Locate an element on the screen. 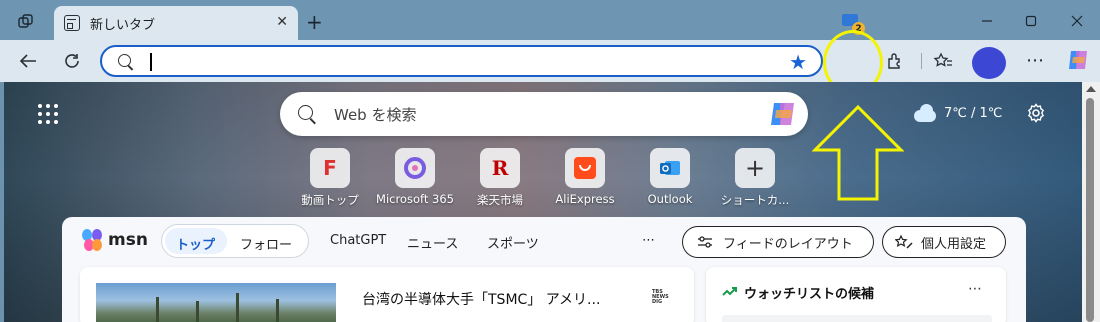  minimize-icon is located at coordinates (987, 21).